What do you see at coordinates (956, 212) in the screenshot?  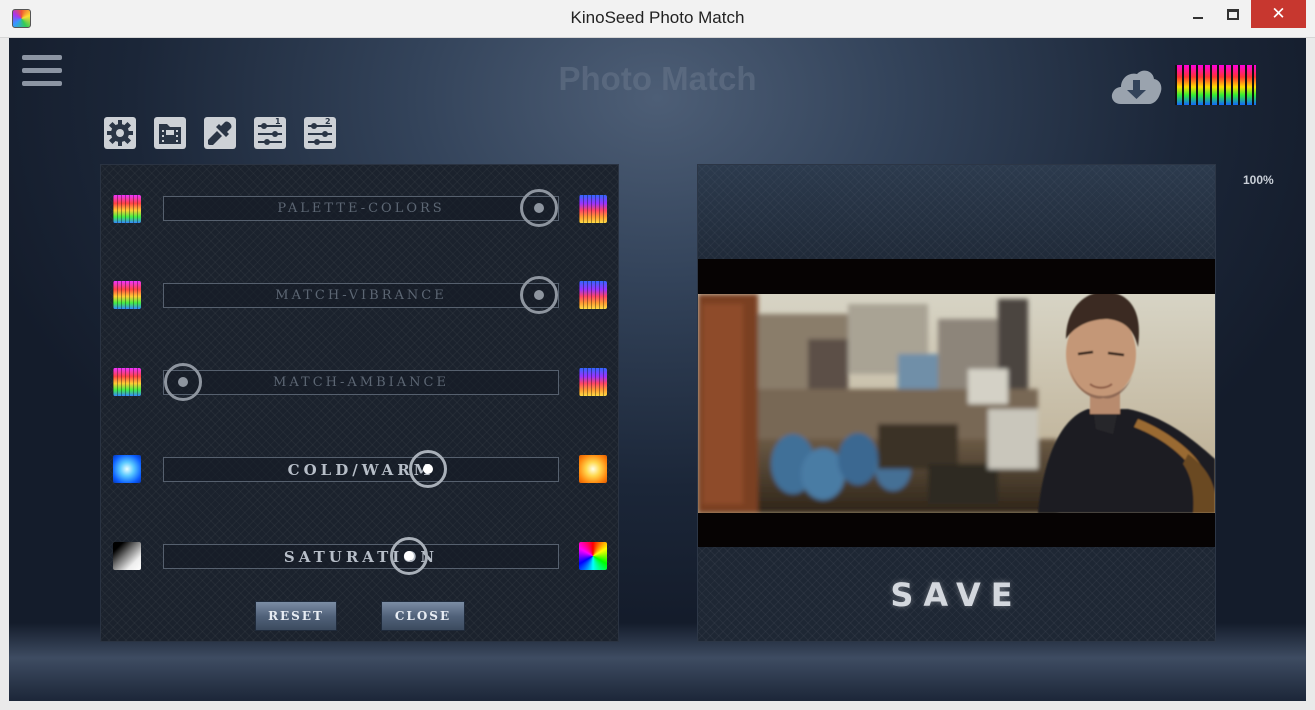 I see `preview-header-area` at bounding box center [956, 212].